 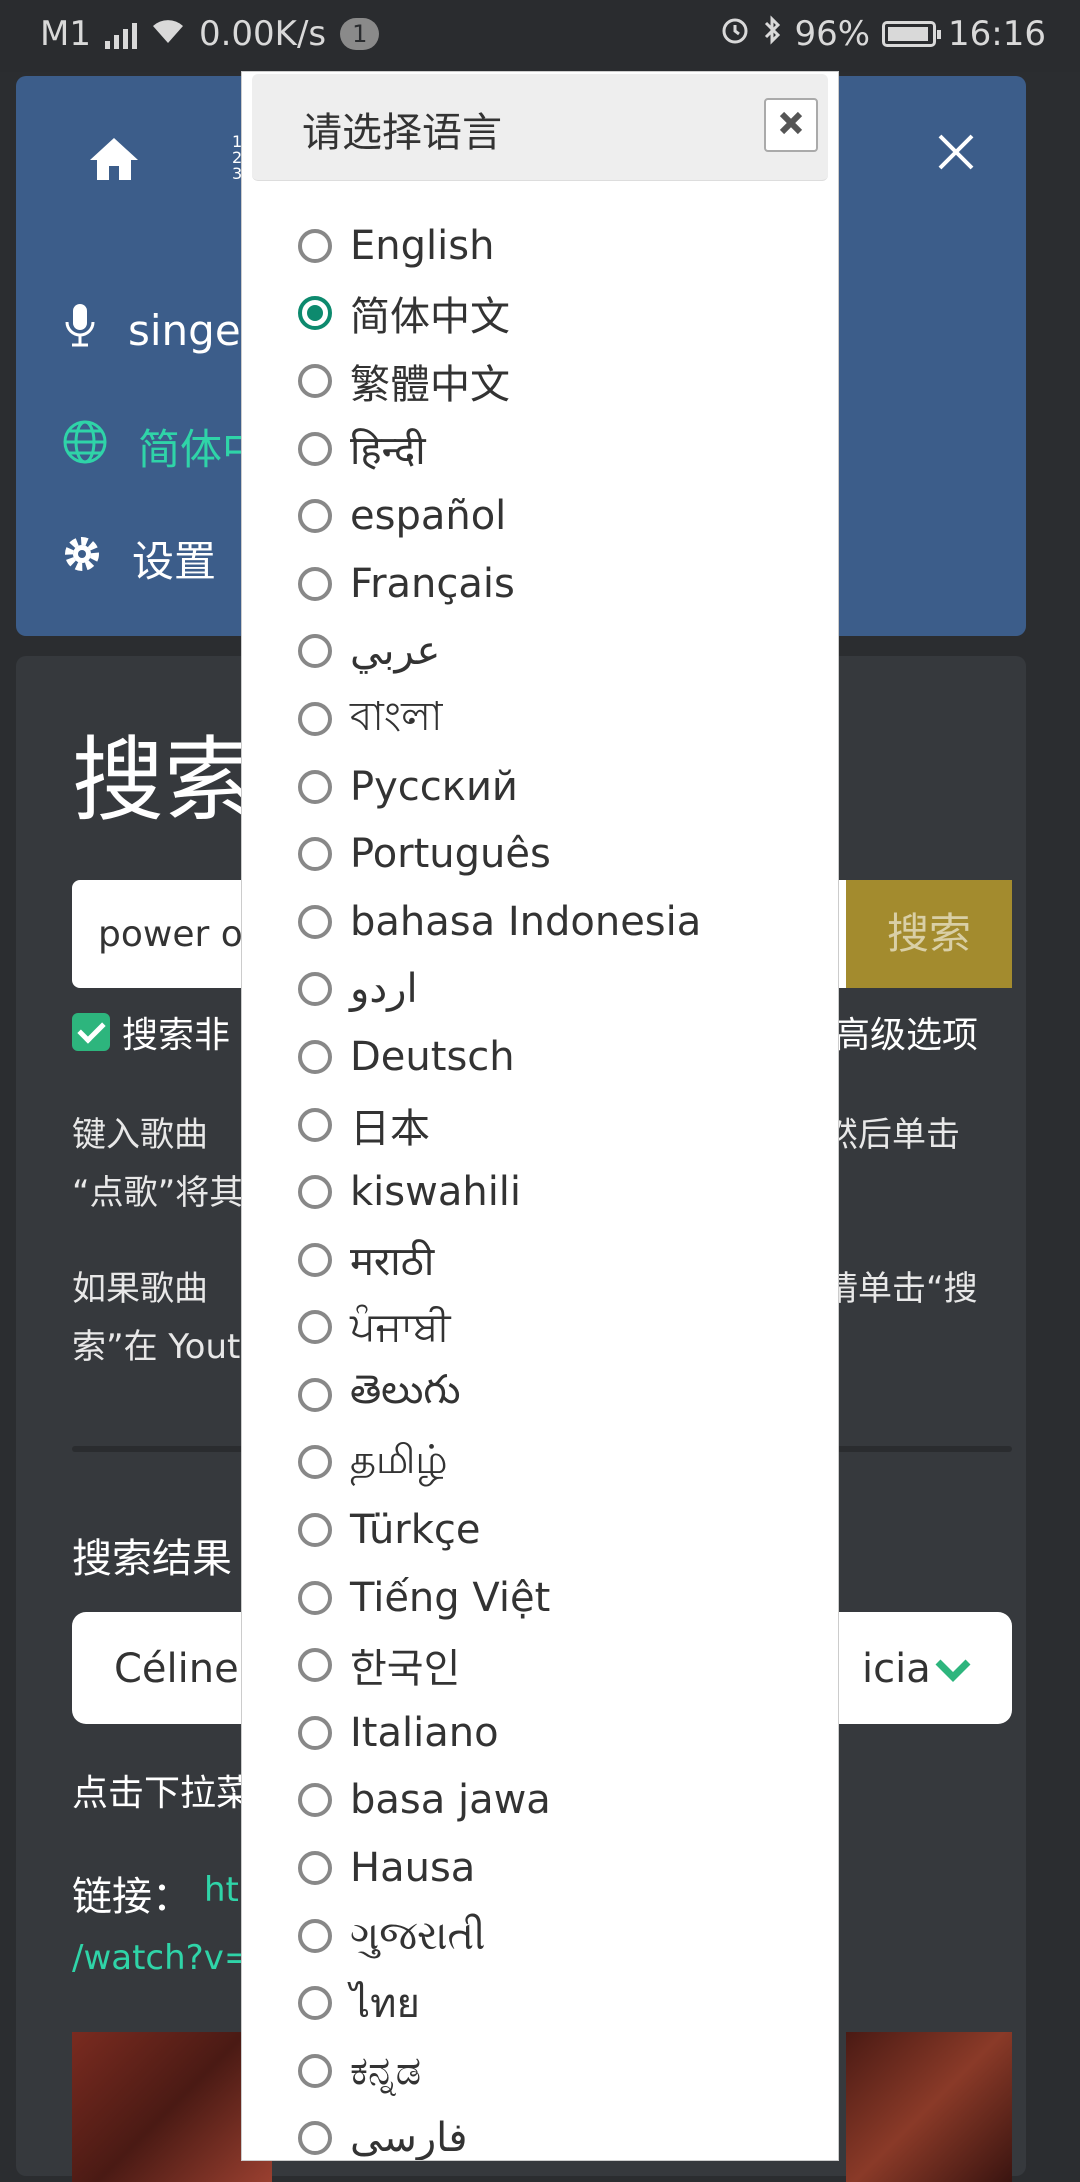 I want to click on search-checkbox, so click(x=91, y=1032).